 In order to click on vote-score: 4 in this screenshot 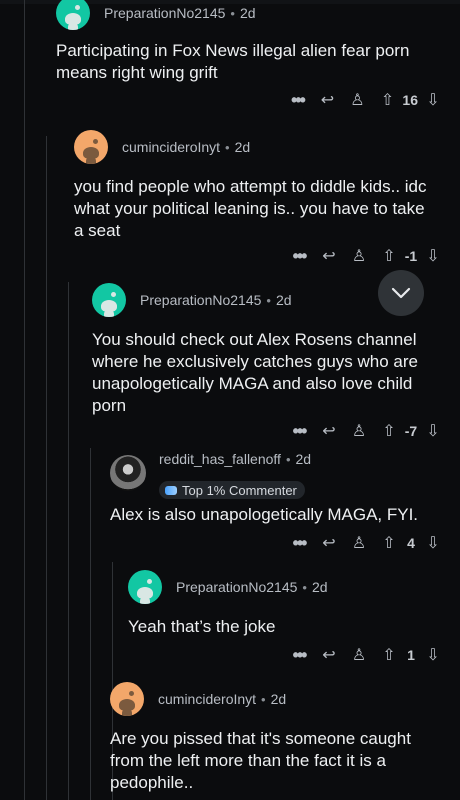, I will do `click(411, 543)`.